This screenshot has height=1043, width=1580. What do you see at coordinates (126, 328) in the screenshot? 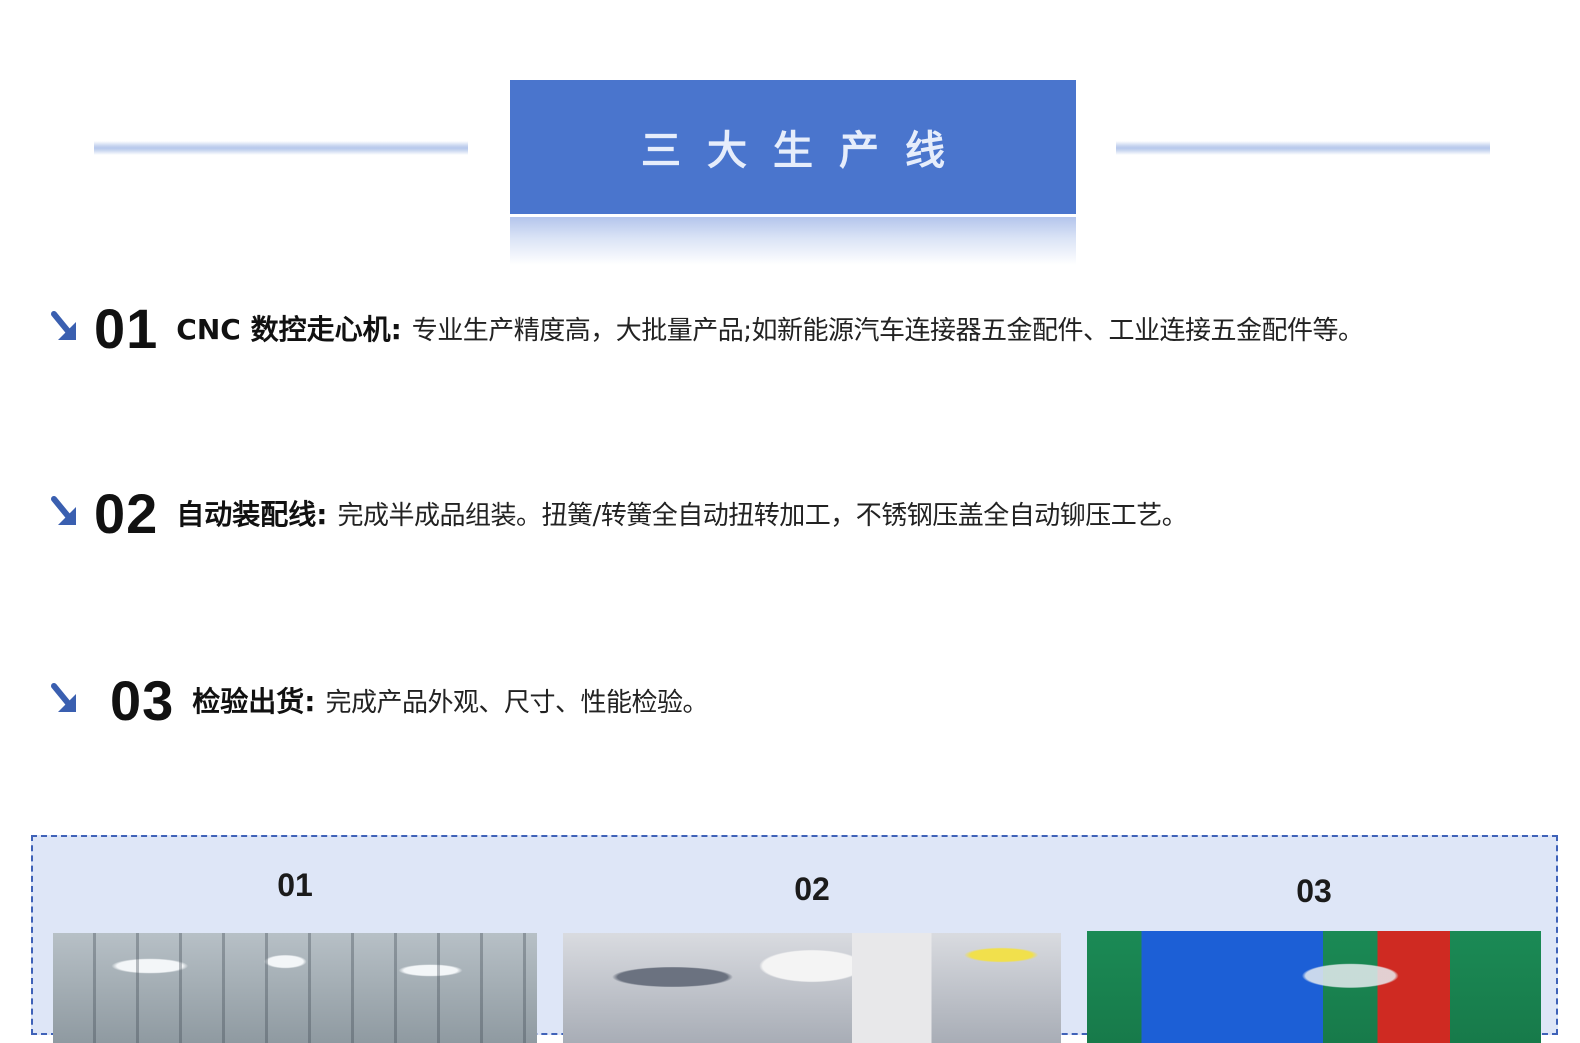
I see `production-line-number: 01` at bounding box center [126, 328].